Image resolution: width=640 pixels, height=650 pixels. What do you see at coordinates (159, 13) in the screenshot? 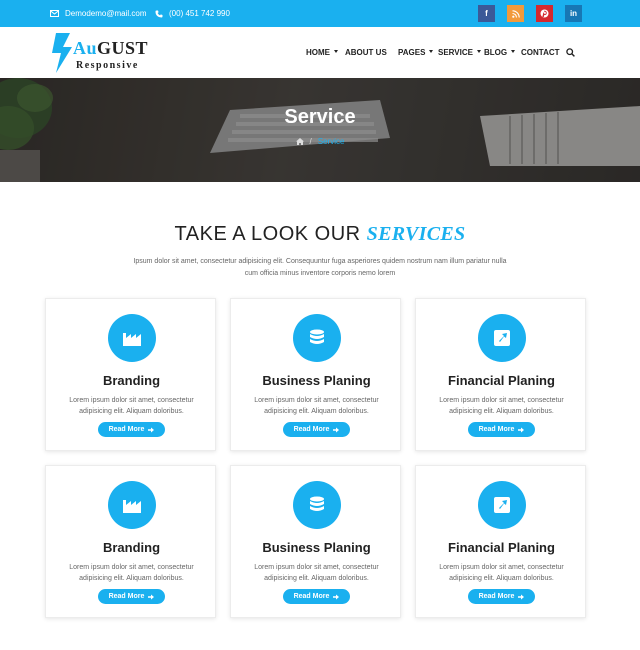
I see `phone-icon` at bounding box center [159, 13].